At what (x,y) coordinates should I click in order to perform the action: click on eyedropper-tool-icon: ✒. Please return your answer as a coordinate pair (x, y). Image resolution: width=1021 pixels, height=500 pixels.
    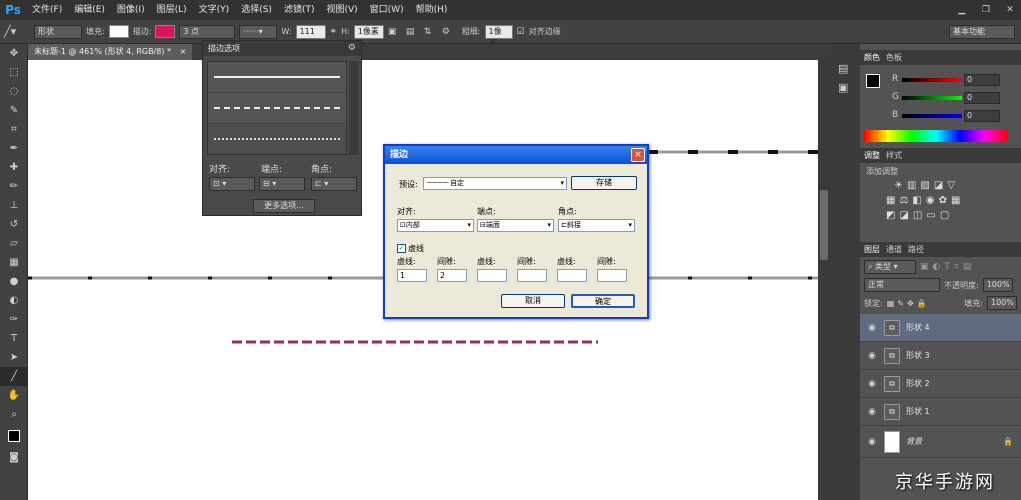
    Looking at the image, I should click on (14, 148).